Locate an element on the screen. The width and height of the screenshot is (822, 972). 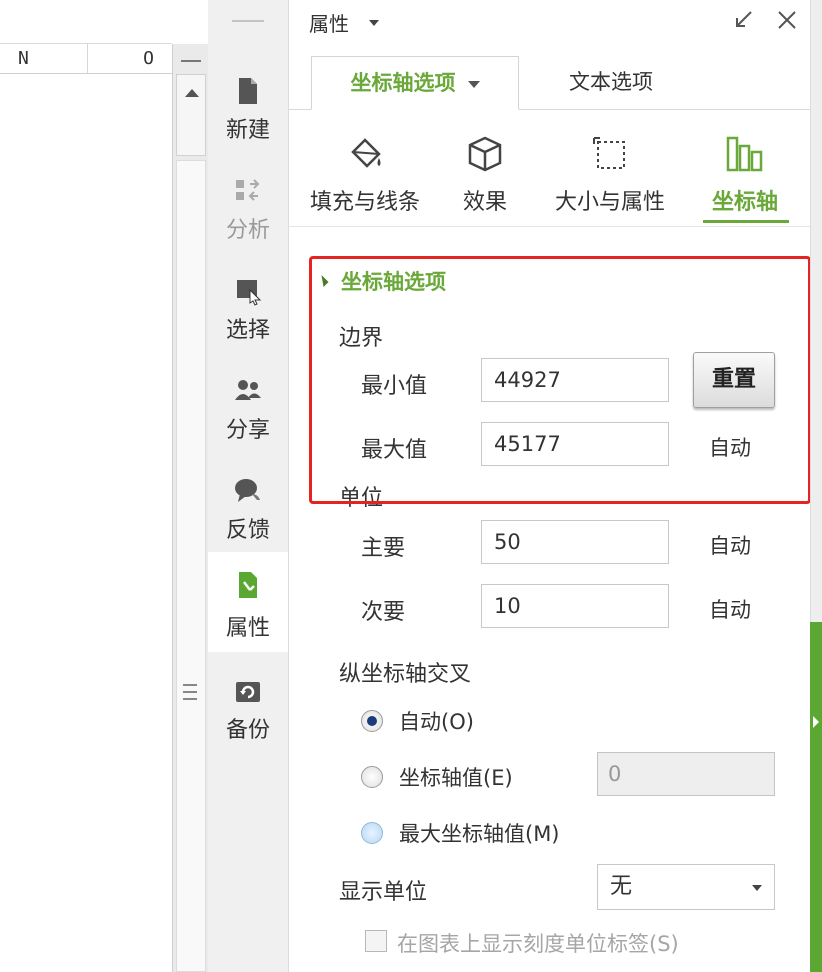
close-icon is located at coordinates (787, 20).